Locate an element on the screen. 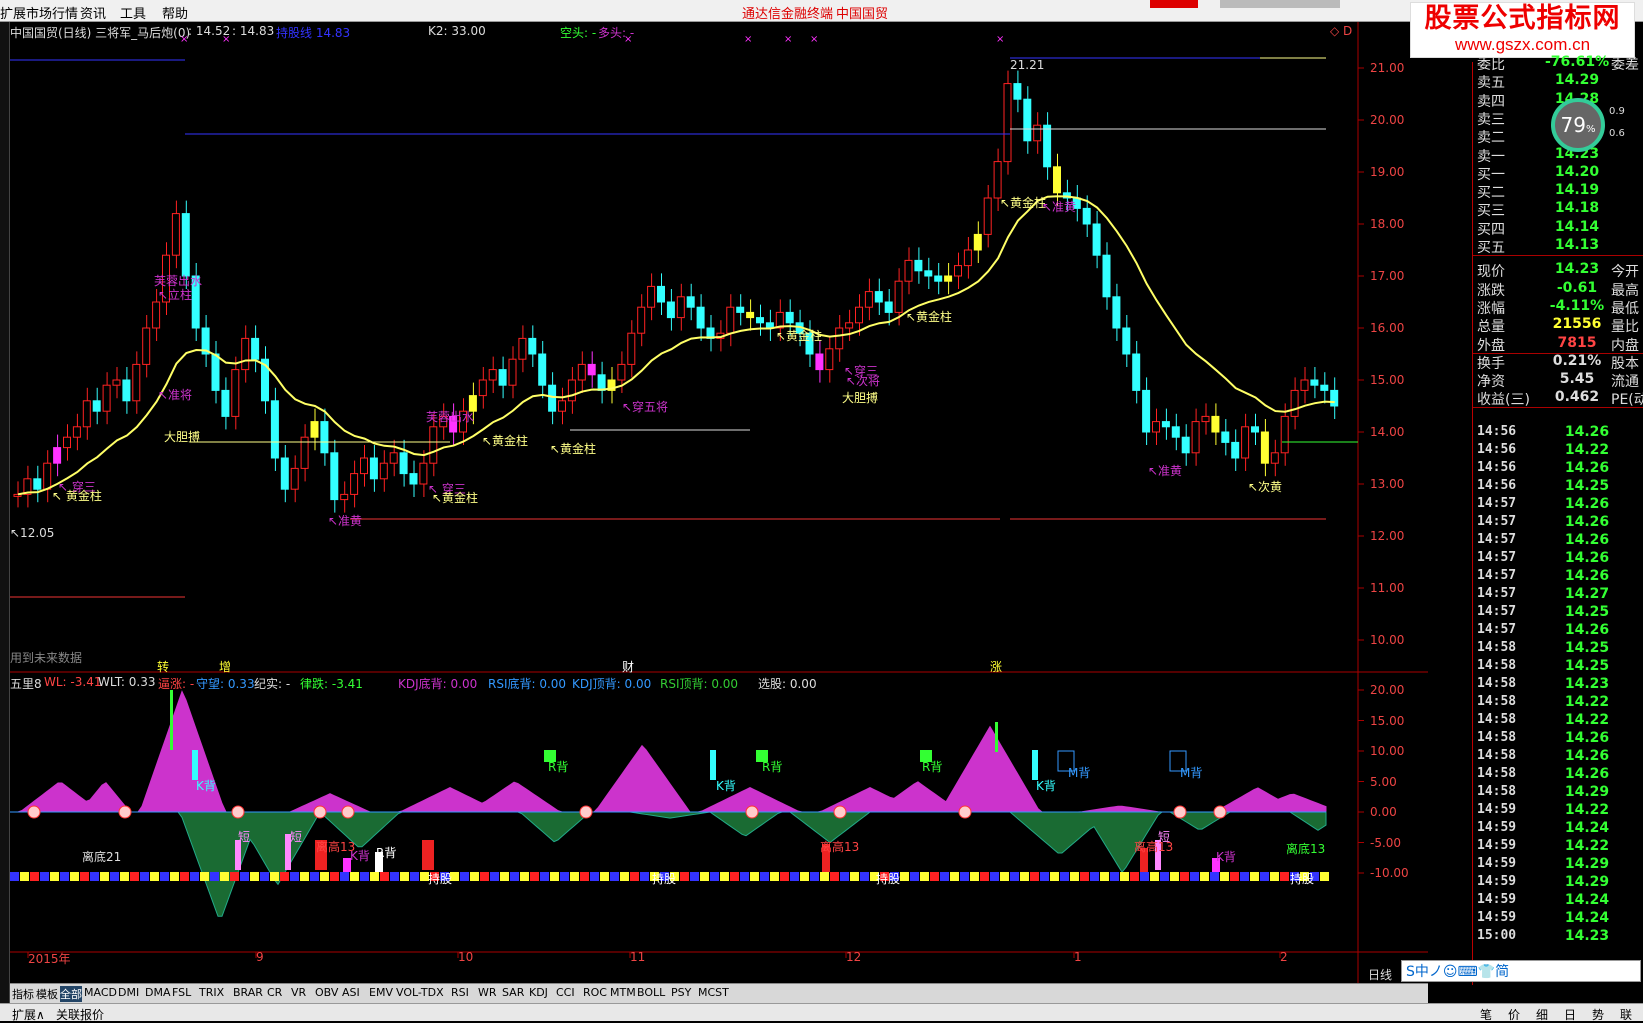 This screenshot has height=1023, width=1643. indicator-tab: VR is located at coordinates (298, 992).